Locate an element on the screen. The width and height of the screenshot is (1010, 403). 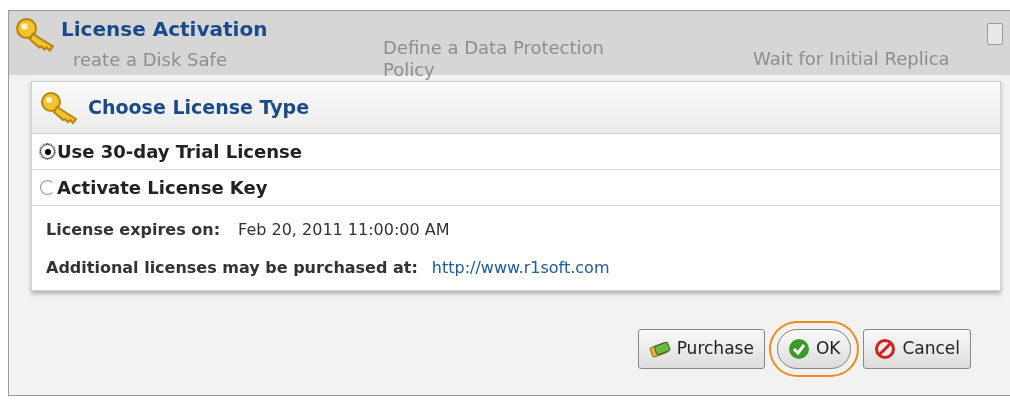
check-icon is located at coordinates (798, 349).